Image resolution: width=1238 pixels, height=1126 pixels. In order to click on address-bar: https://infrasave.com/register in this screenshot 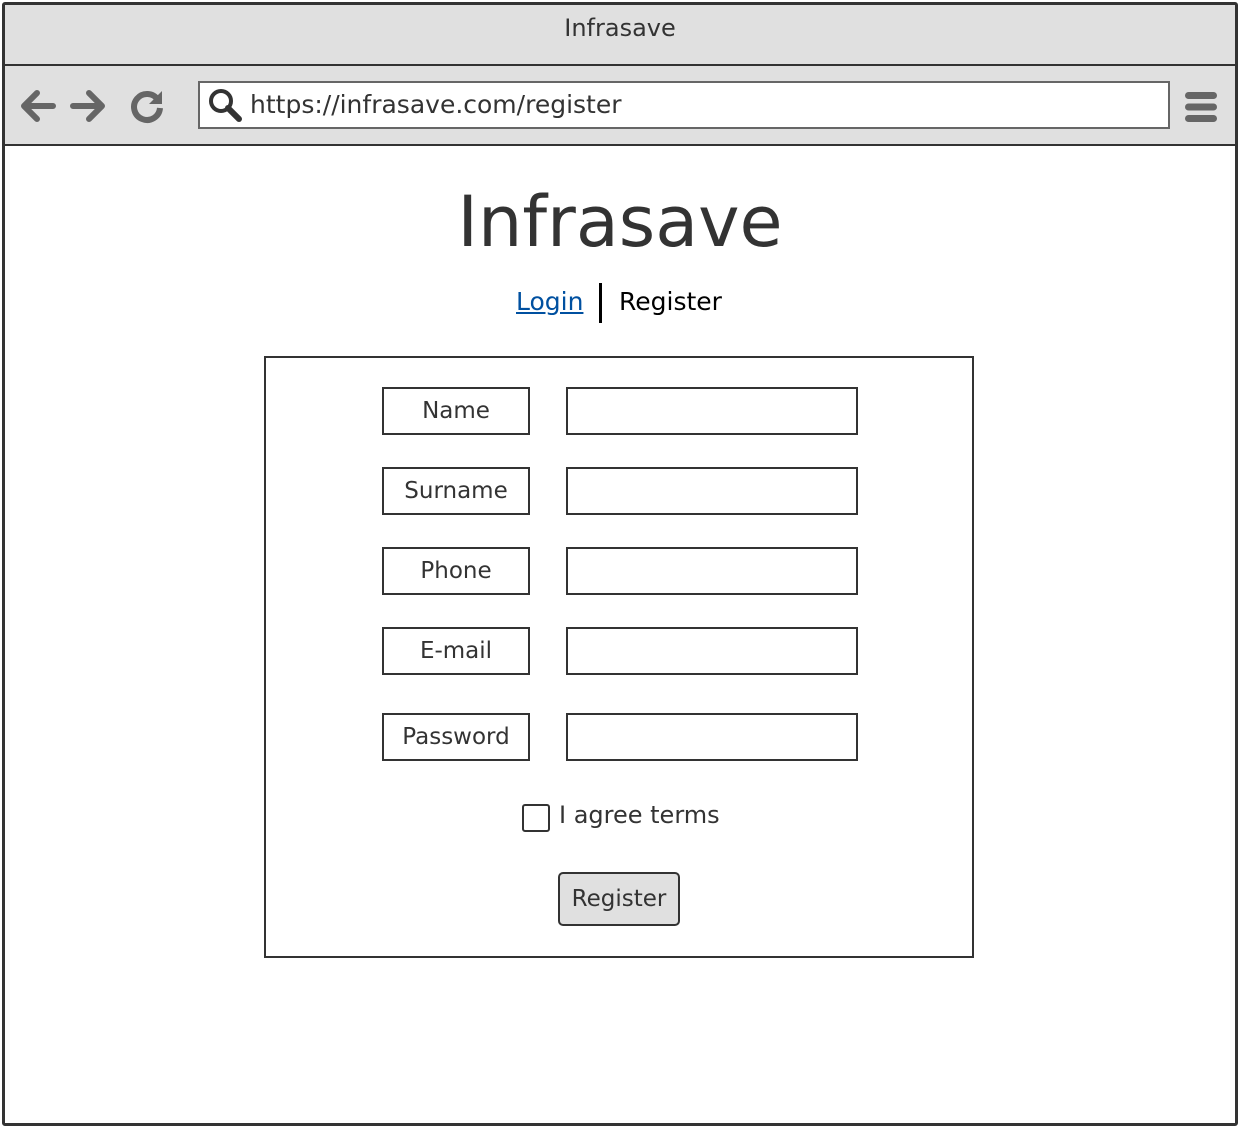, I will do `click(684, 105)`.